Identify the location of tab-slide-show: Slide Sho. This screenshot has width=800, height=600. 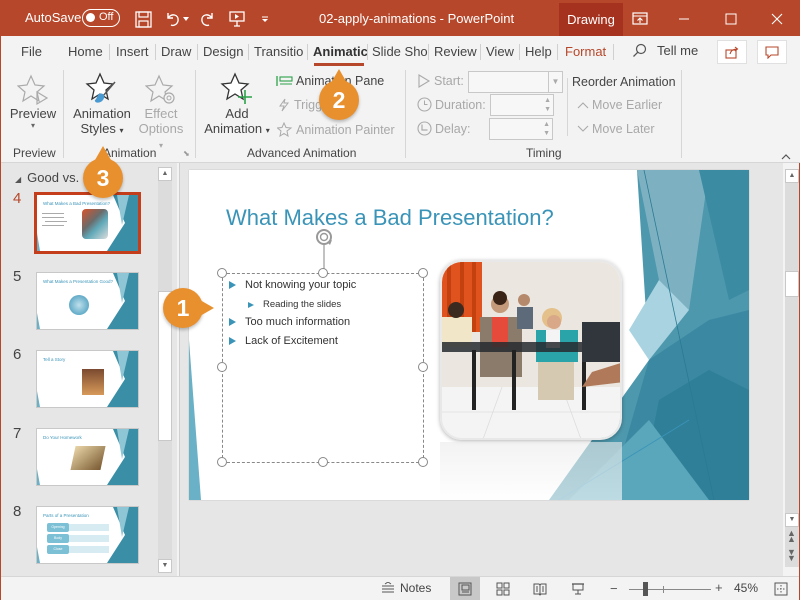
(400, 51).